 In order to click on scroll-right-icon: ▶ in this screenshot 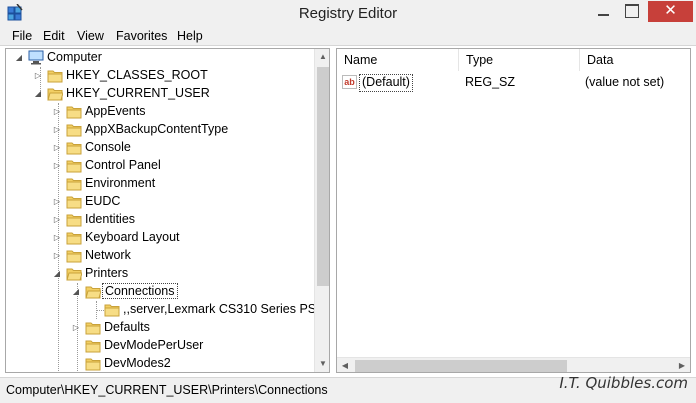, I will do `click(682, 365)`.